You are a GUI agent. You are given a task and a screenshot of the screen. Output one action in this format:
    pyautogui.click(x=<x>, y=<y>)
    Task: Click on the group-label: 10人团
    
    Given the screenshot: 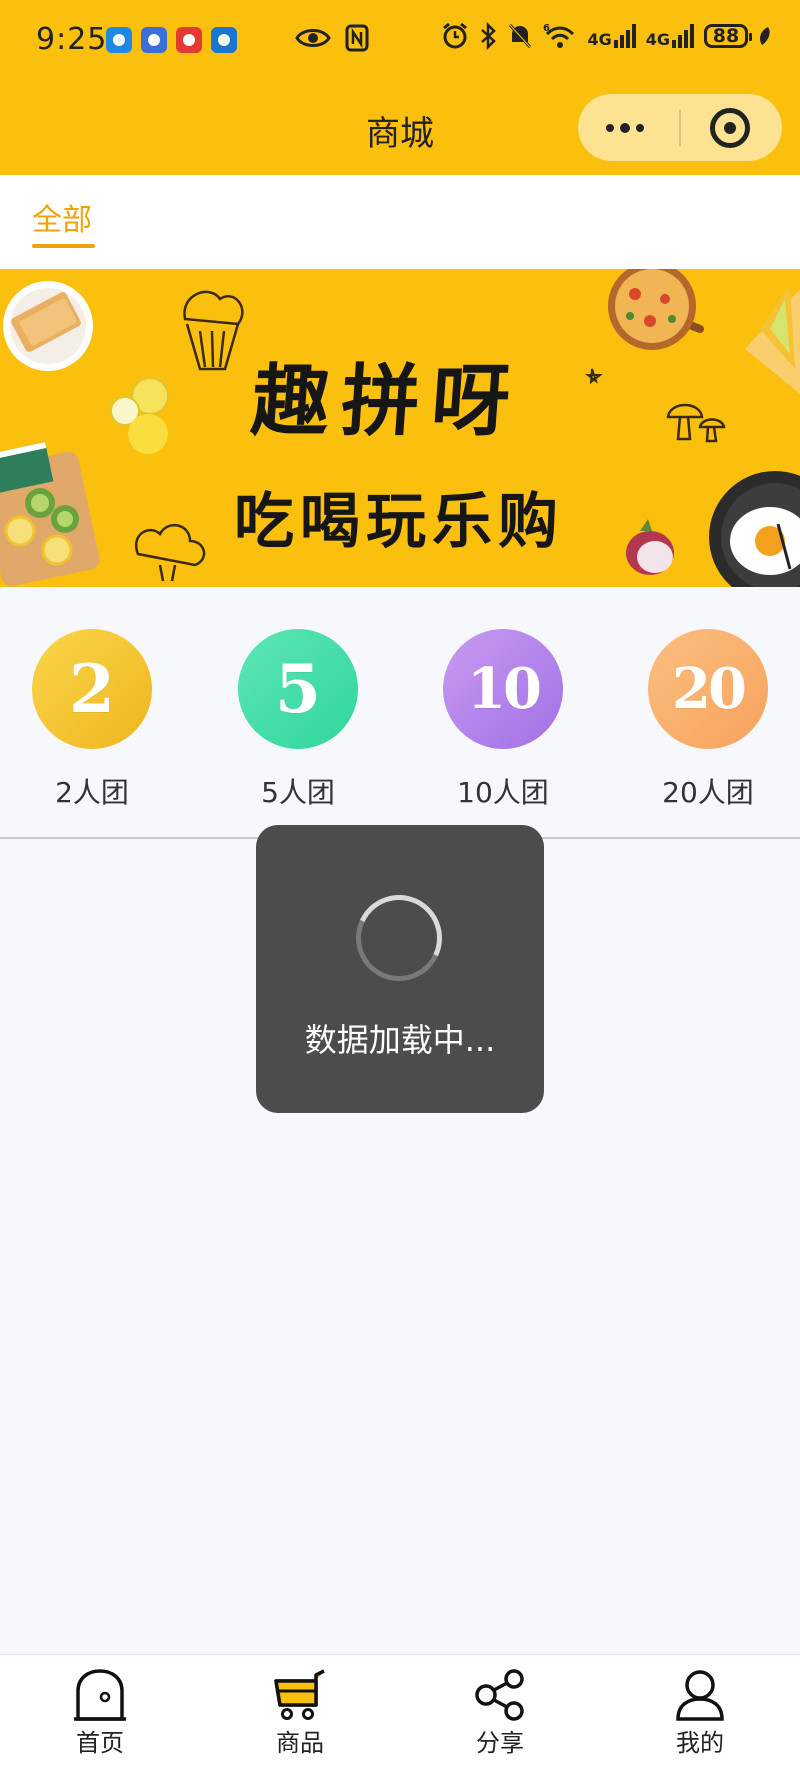 What is the action you would take?
    pyautogui.click(x=503, y=792)
    